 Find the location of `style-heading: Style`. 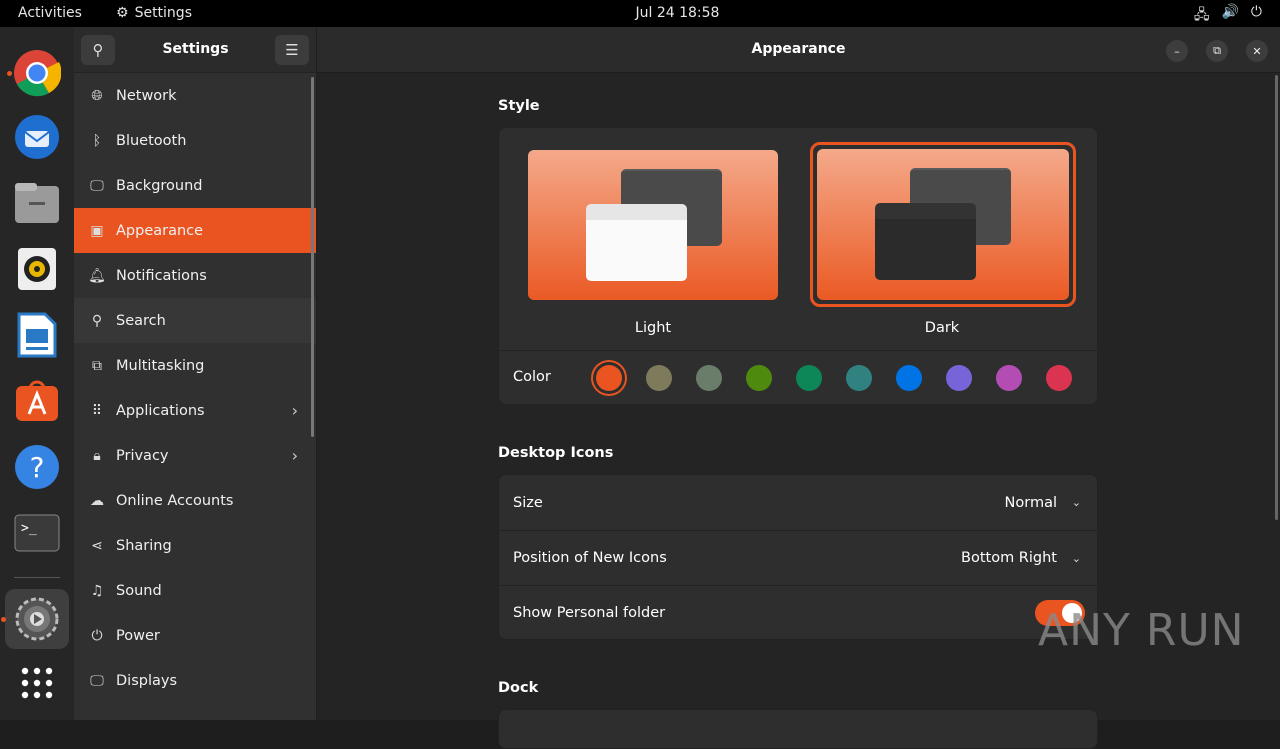

style-heading: Style is located at coordinates (519, 106).